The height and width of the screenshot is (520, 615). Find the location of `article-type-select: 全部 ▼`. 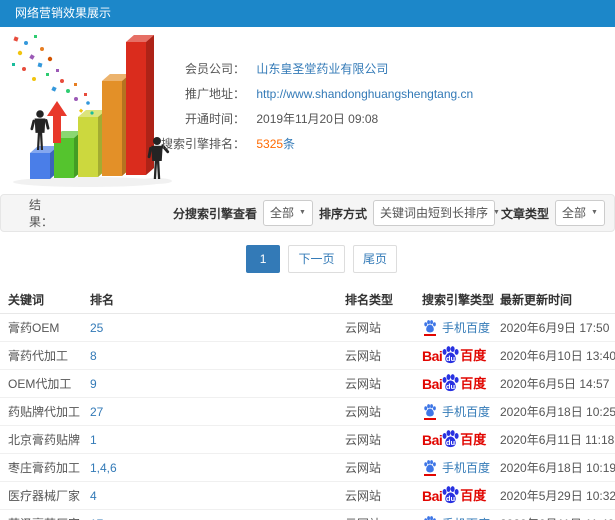

article-type-select: 全部 ▼ is located at coordinates (580, 213).